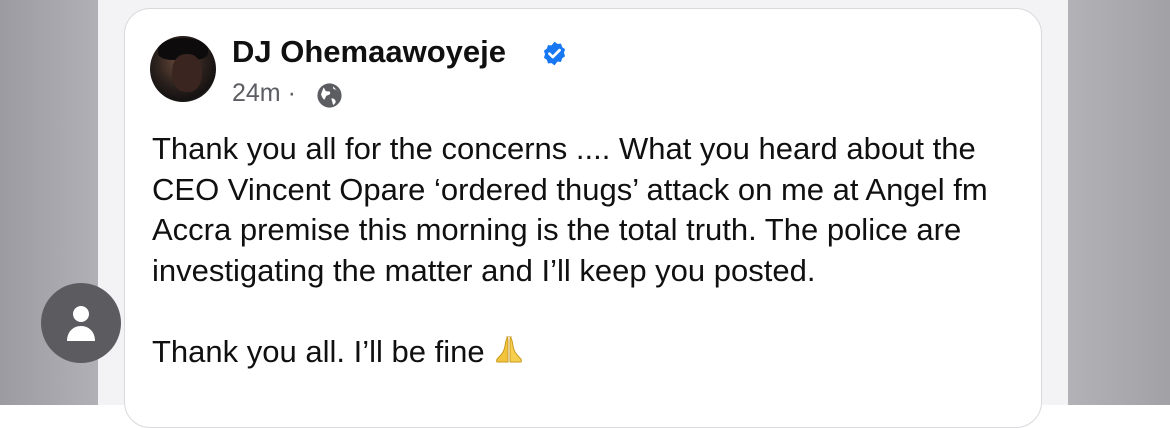 The image size is (1170, 428). Describe the element at coordinates (554, 53) in the screenshot. I see `verified-badge-icon` at that location.